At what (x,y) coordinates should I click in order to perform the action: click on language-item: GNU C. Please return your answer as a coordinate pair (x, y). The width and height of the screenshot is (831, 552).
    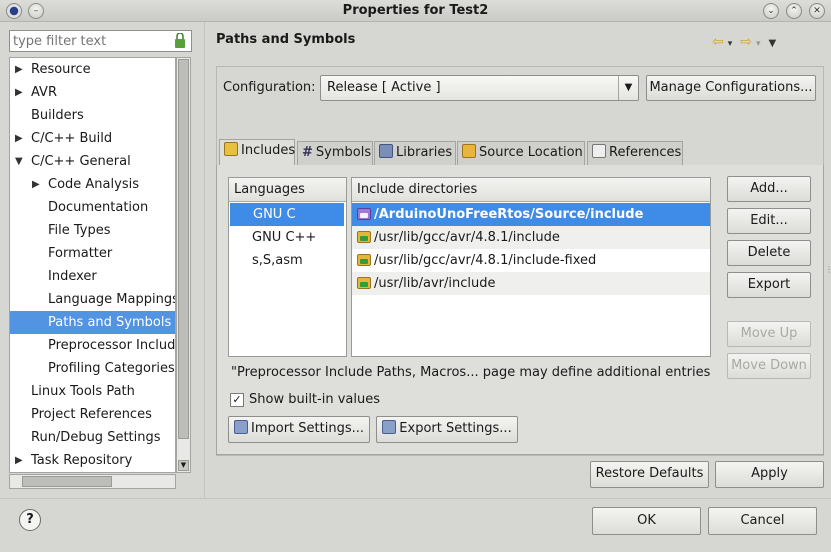
    Looking at the image, I should click on (287, 214).